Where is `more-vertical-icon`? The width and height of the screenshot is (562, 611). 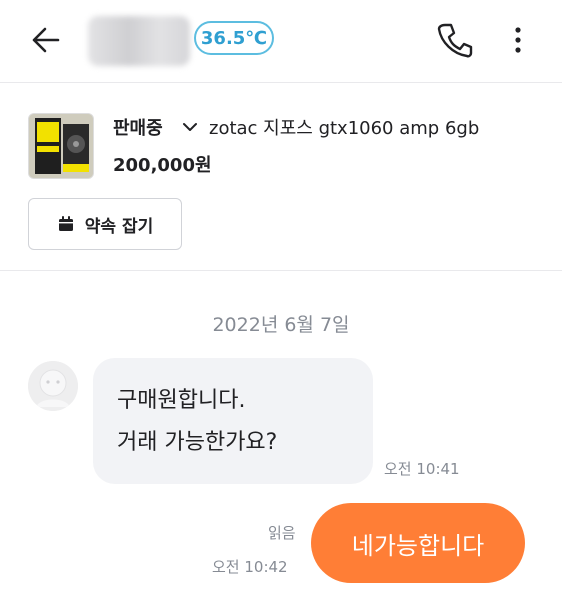 more-vertical-icon is located at coordinates (518, 40).